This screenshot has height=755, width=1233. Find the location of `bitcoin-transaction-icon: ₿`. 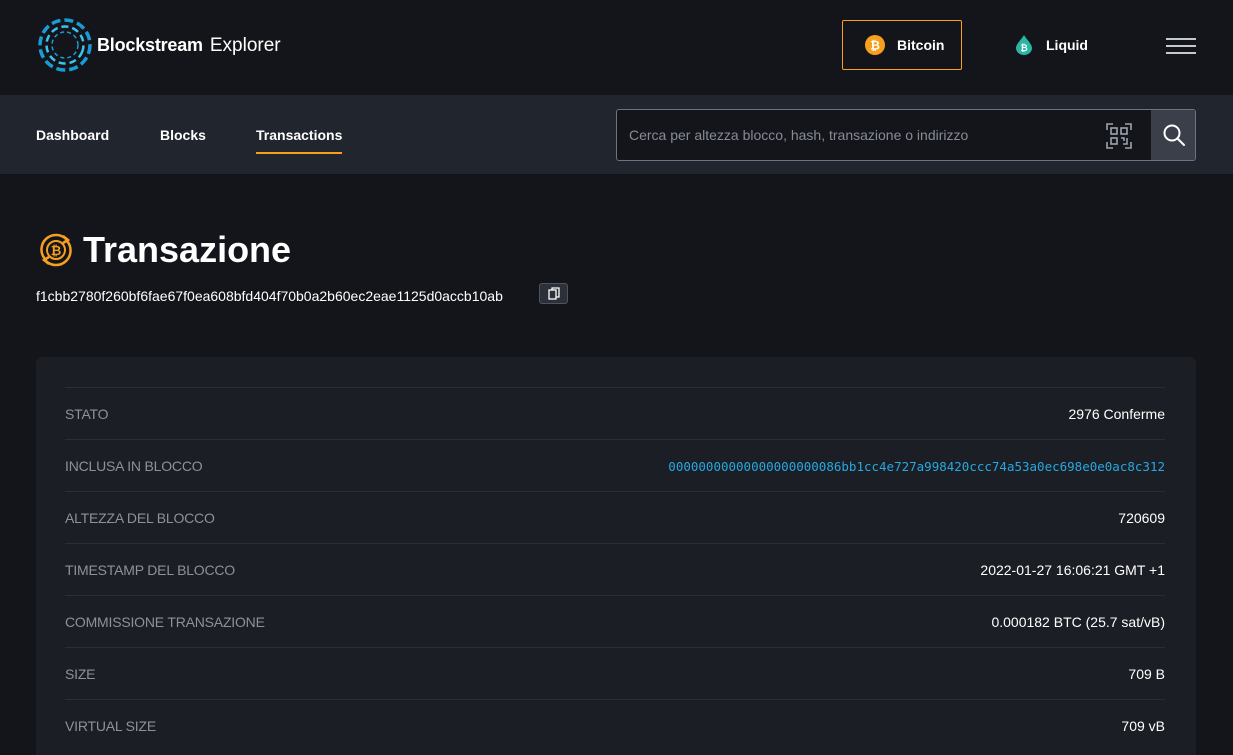

bitcoin-transaction-icon: ₿ is located at coordinates (56, 250).